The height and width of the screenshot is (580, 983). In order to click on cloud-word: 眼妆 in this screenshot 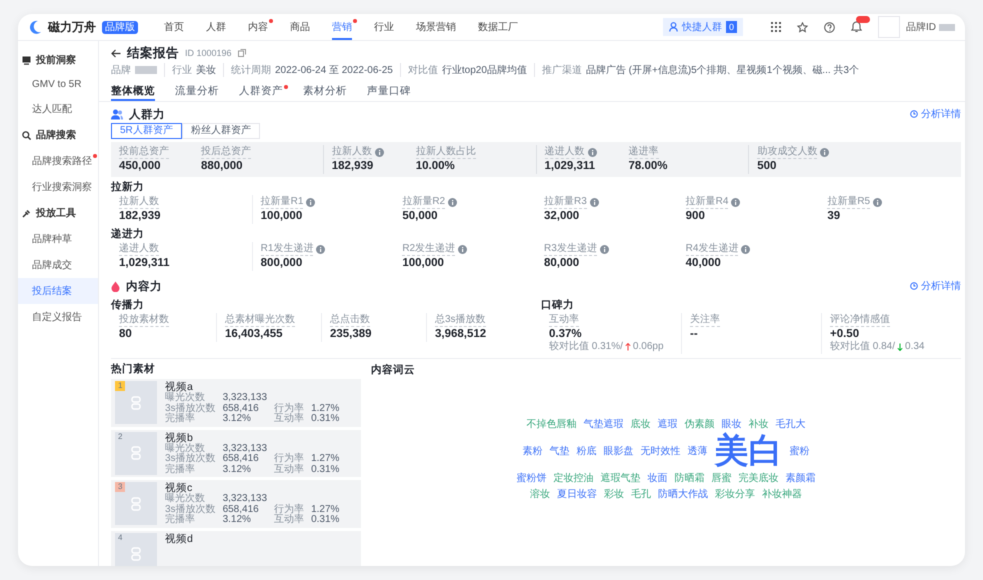, I will do `click(732, 424)`.